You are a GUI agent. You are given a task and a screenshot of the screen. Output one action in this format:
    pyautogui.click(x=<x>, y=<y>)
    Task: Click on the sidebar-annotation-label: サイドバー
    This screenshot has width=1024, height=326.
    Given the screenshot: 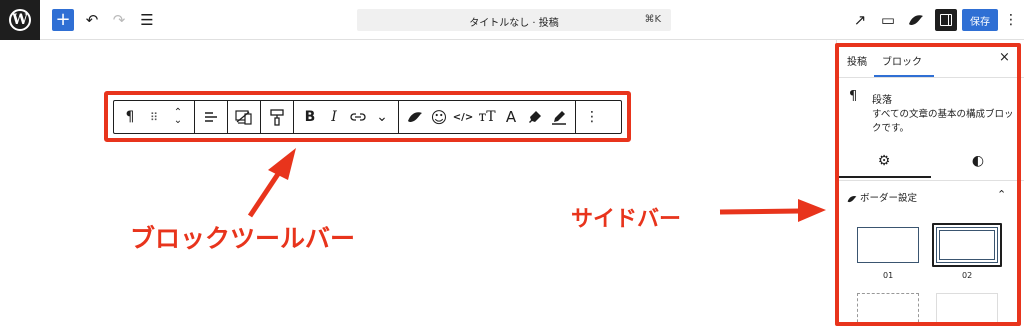 What is the action you would take?
    pyautogui.click(x=626, y=219)
    